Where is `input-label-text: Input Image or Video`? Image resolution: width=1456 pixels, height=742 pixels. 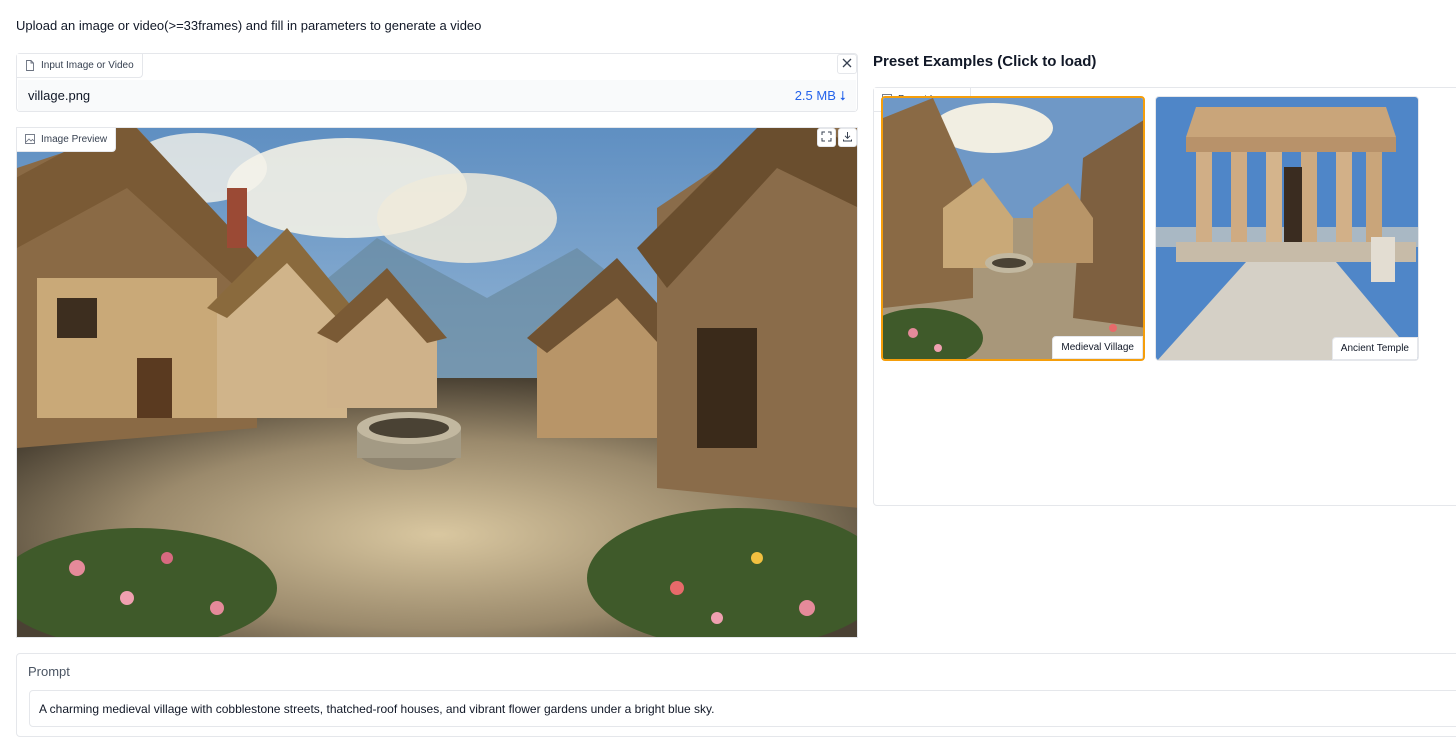
input-label-text: Input Image or Video is located at coordinates (87, 65).